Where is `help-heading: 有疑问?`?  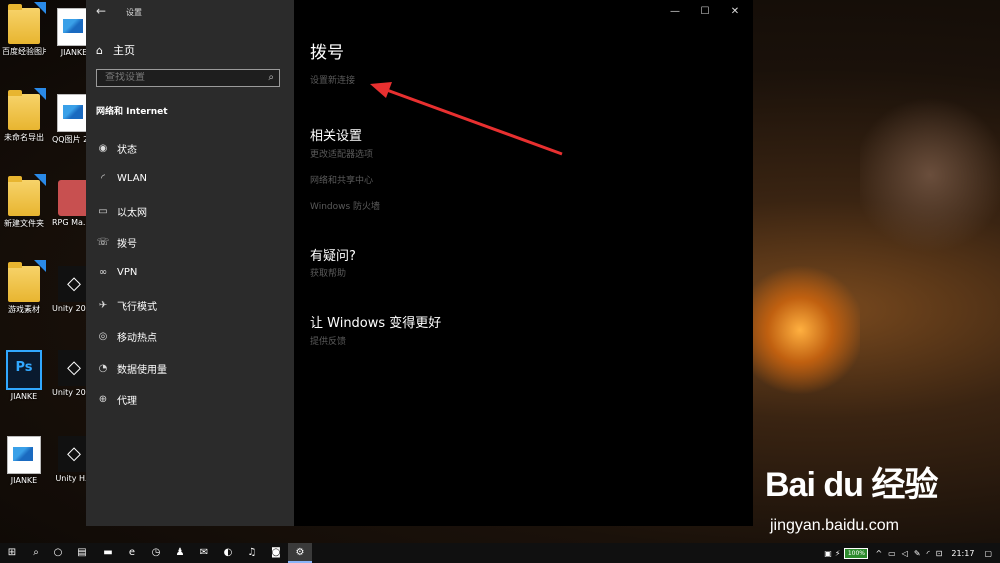 help-heading: 有疑问? is located at coordinates (333, 256).